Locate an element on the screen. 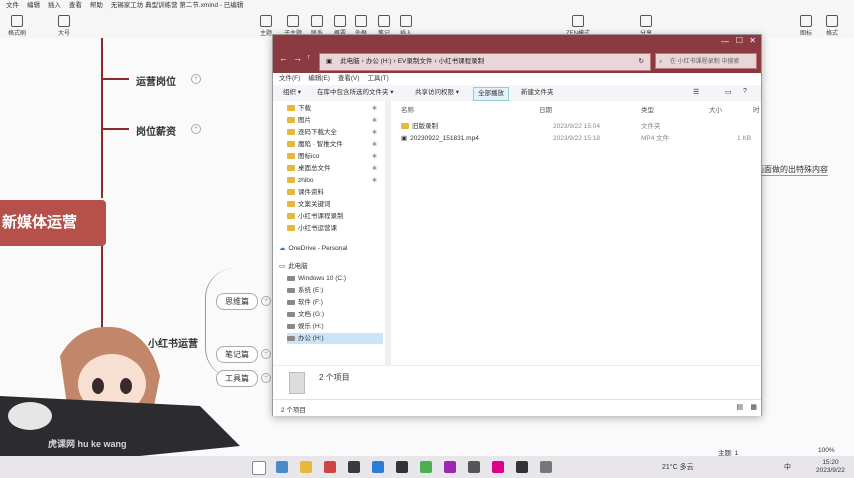  play-all-button: 全部播放 is located at coordinates (491, 94).